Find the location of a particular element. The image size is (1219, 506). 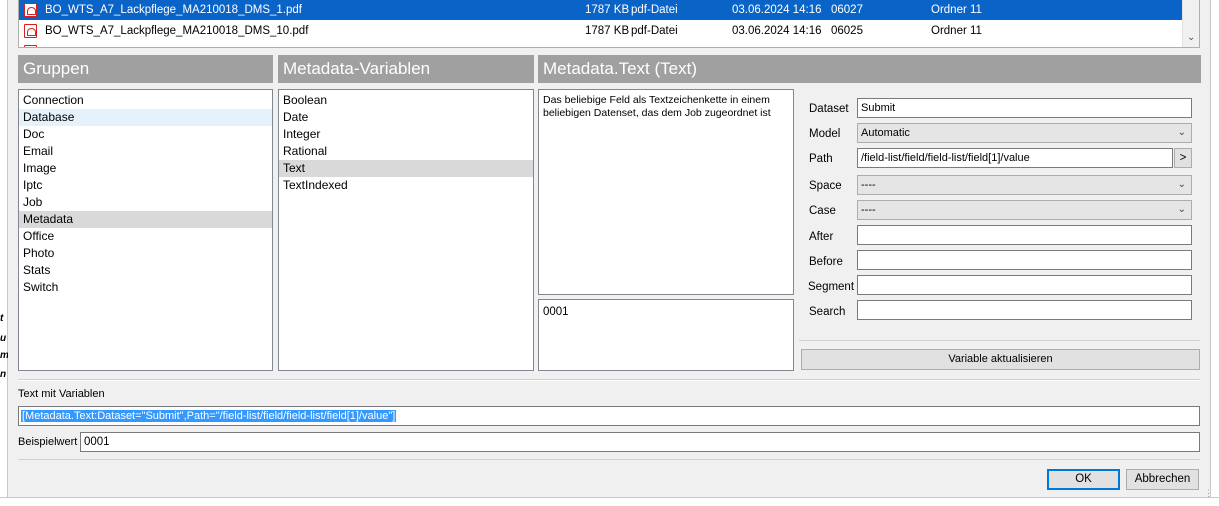

group-item-iptc: Iptc is located at coordinates (145, 185).